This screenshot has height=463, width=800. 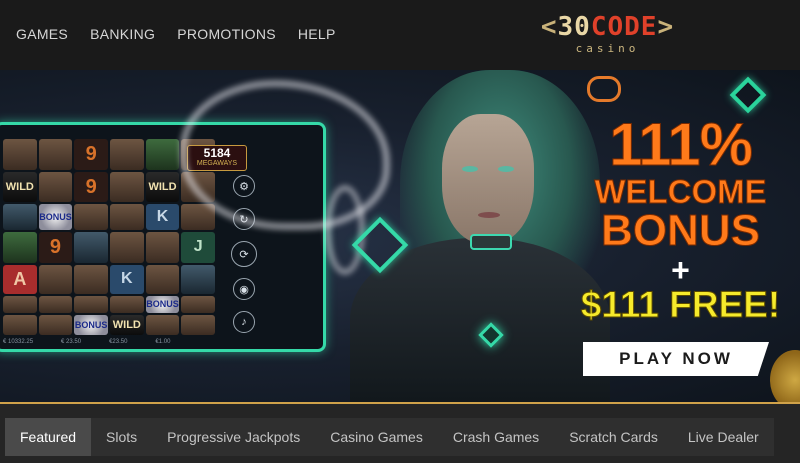 What do you see at coordinates (18, 342) in the screenshot?
I see `slot-balance: € 10332.25` at bounding box center [18, 342].